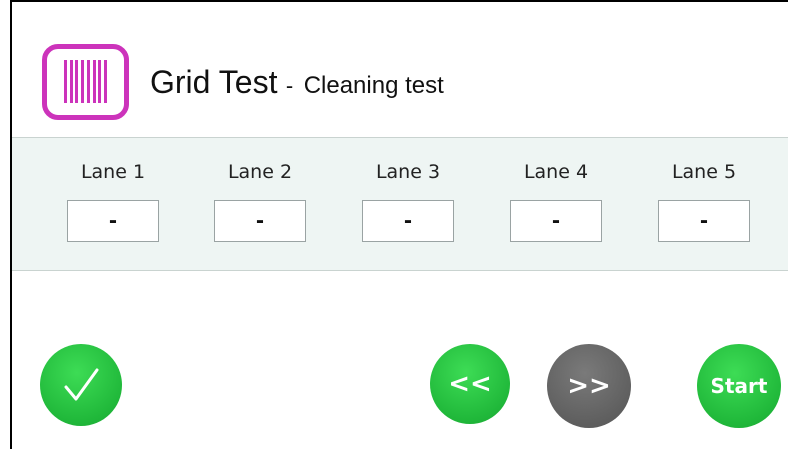 The width and height of the screenshot is (789, 450). Describe the element at coordinates (260, 172) in the screenshot. I see `lane-label: Lane 2` at that location.